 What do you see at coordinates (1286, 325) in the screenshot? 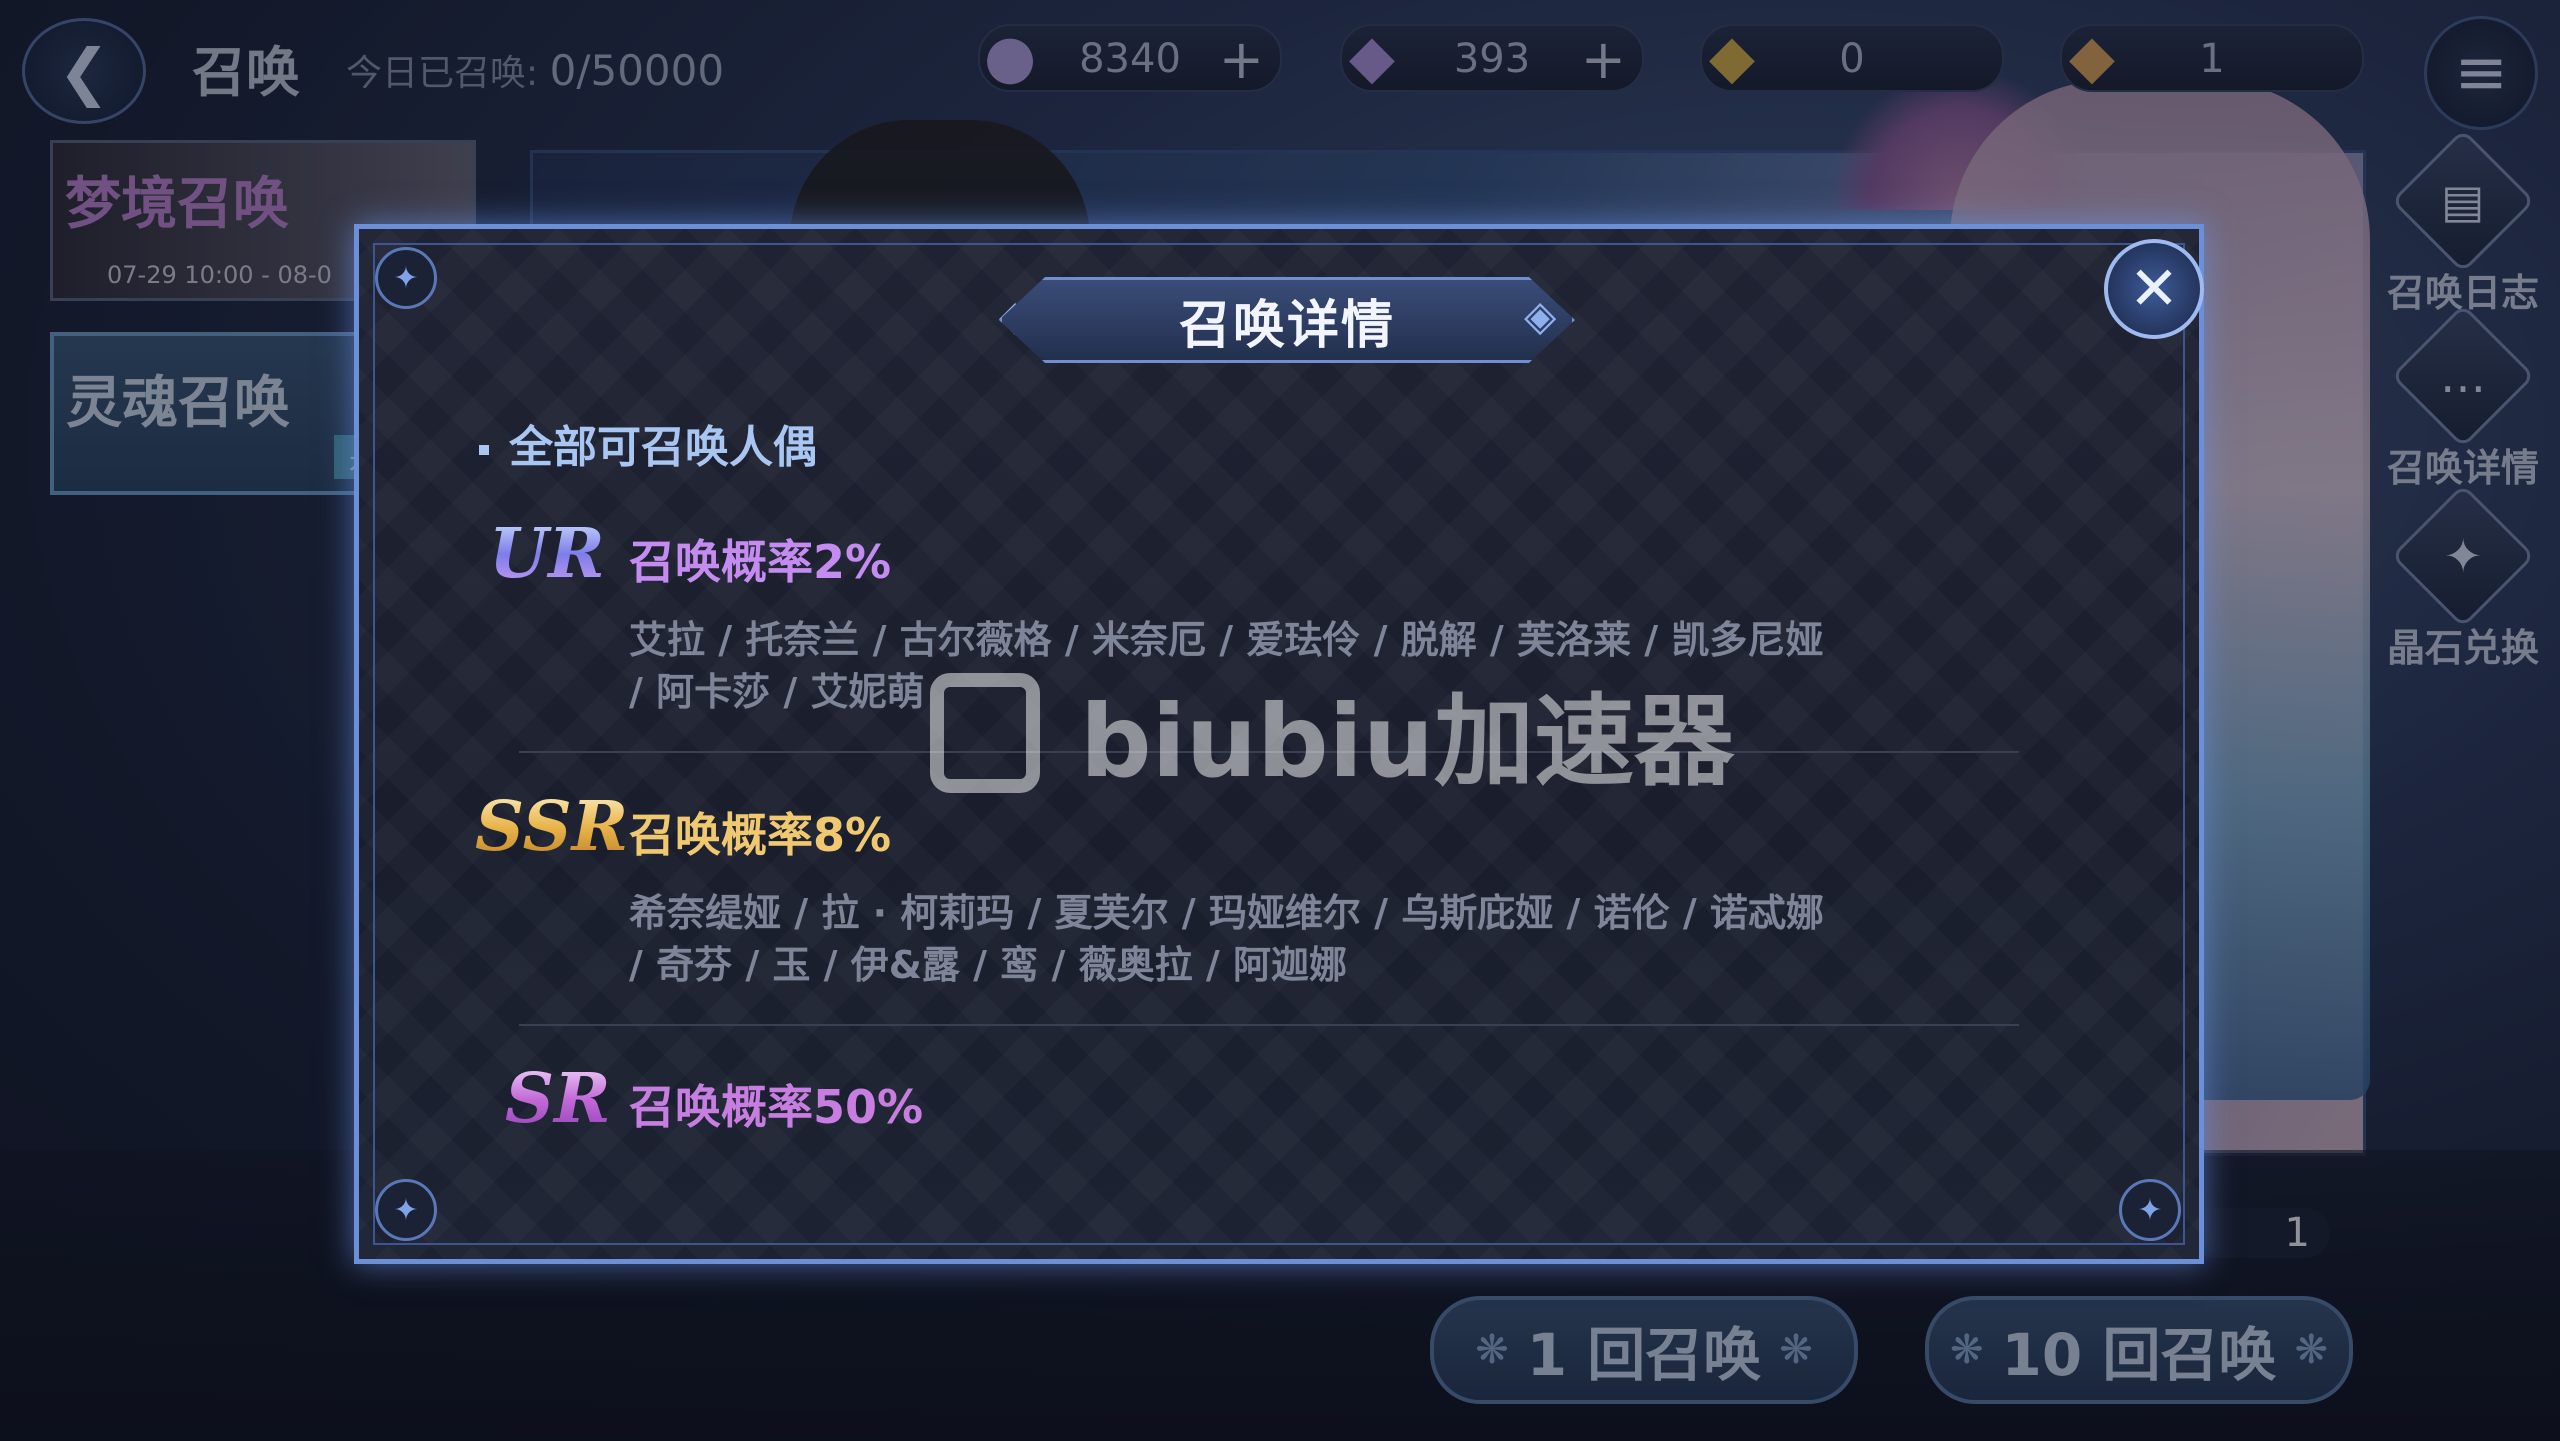
I see `modal-title: 召唤详情` at bounding box center [1286, 325].